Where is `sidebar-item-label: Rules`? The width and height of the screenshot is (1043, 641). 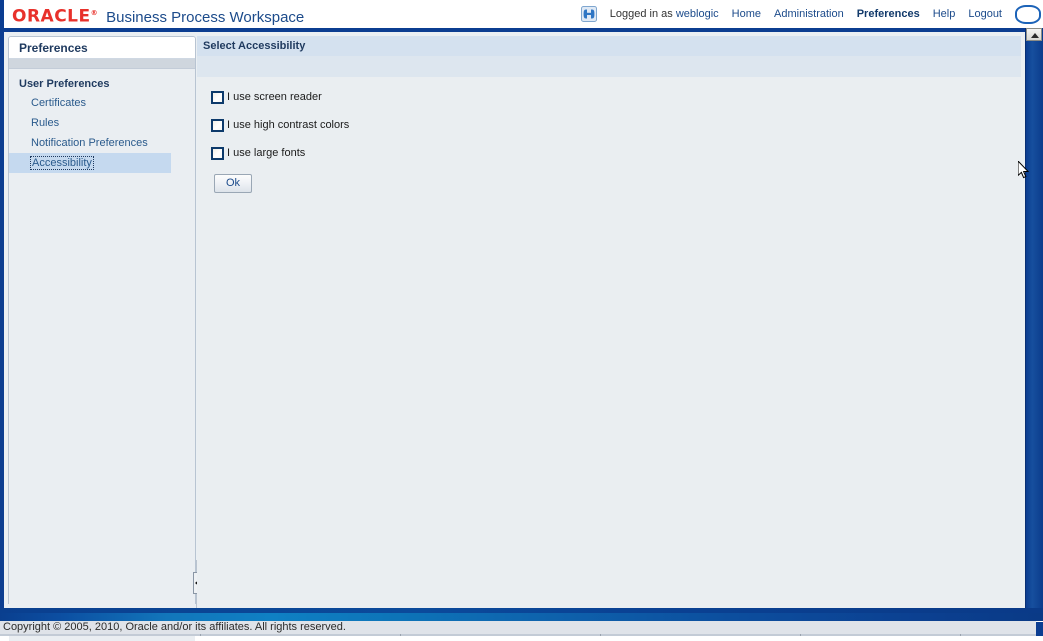 sidebar-item-label: Rules is located at coordinates (45, 123).